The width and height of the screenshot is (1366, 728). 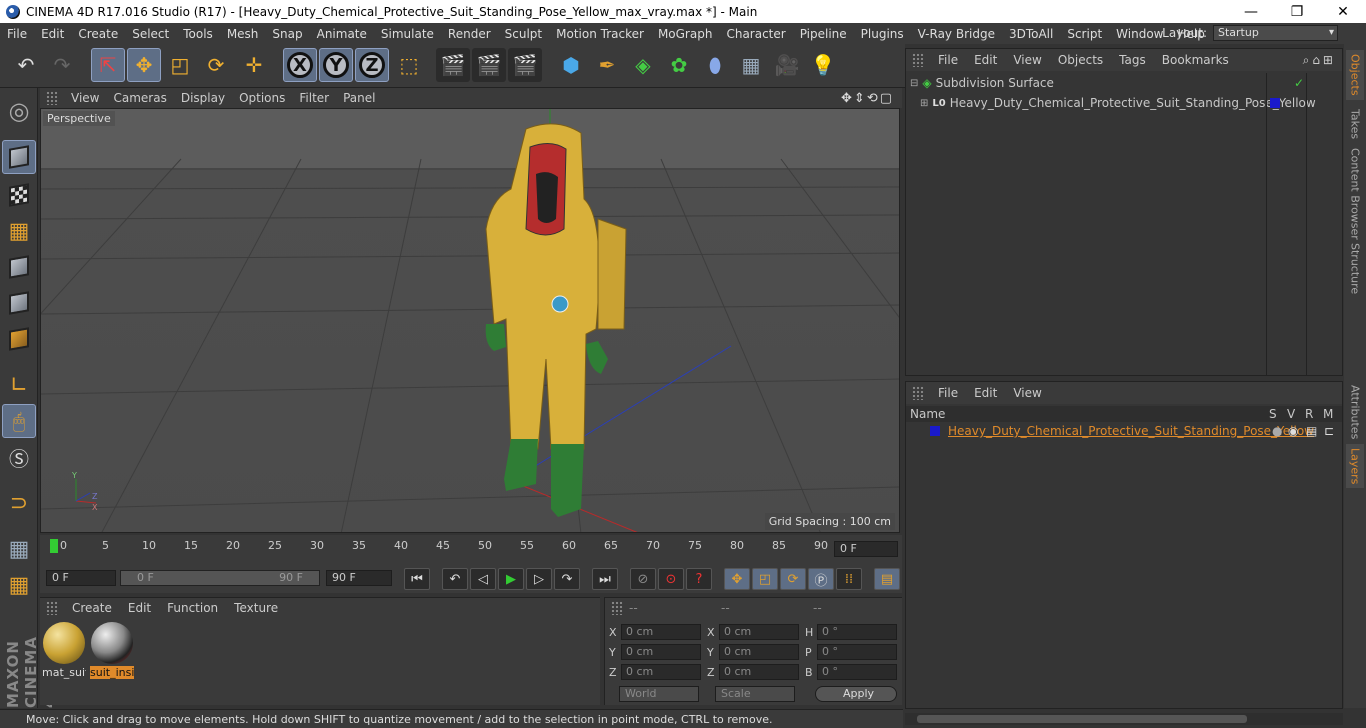 What do you see at coordinates (857, 672) in the screenshot?
I see `rotation-b-field: 0 °` at bounding box center [857, 672].